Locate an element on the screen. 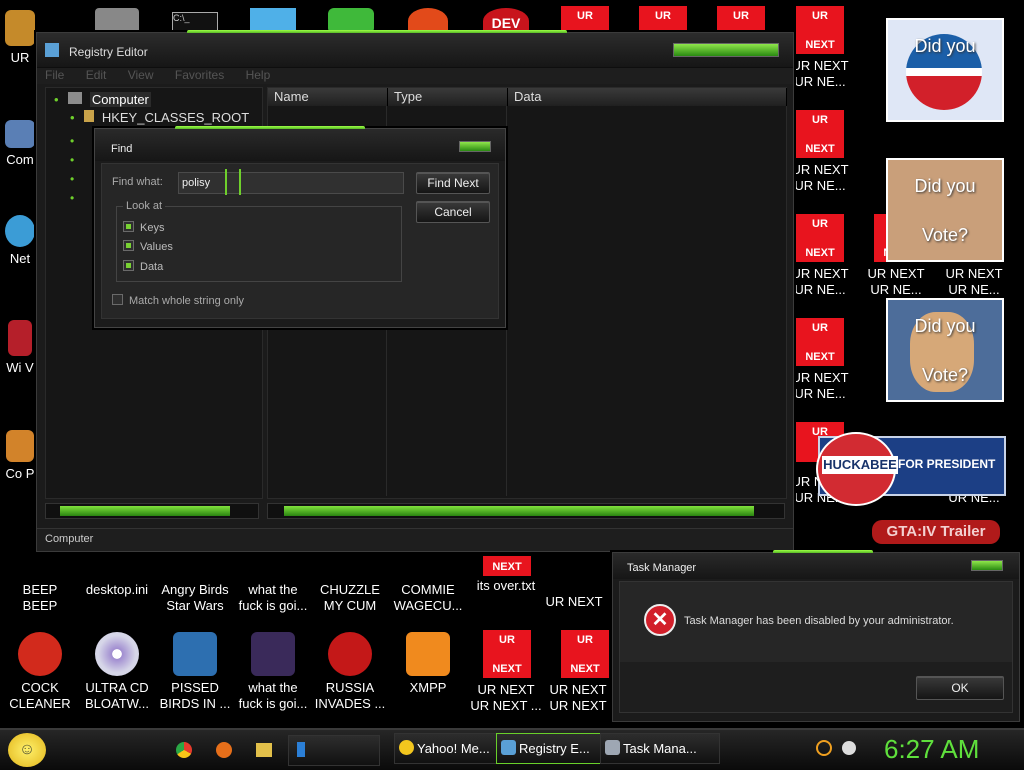  task-manager-icon is located at coordinates (612, 747).